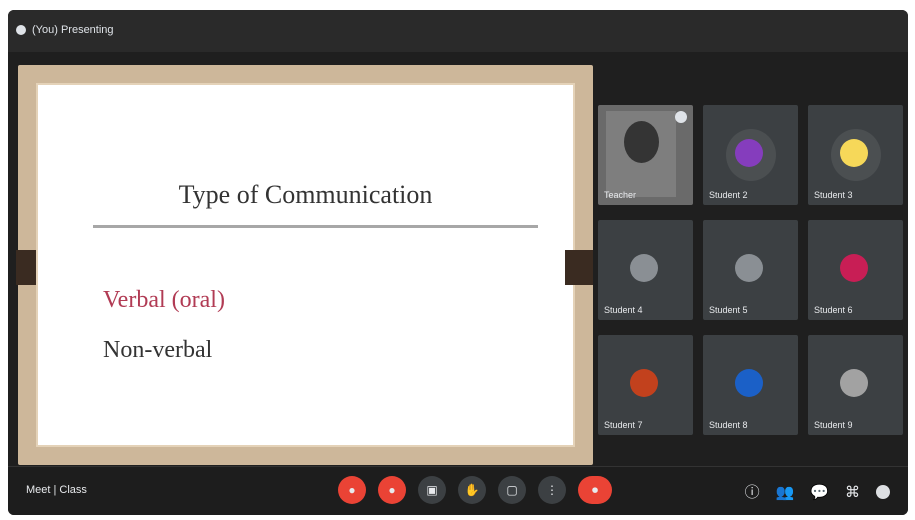 The height and width of the screenshot is (520, 915). I want to click on participant-tile-1: Teacher, so click(645, 155).